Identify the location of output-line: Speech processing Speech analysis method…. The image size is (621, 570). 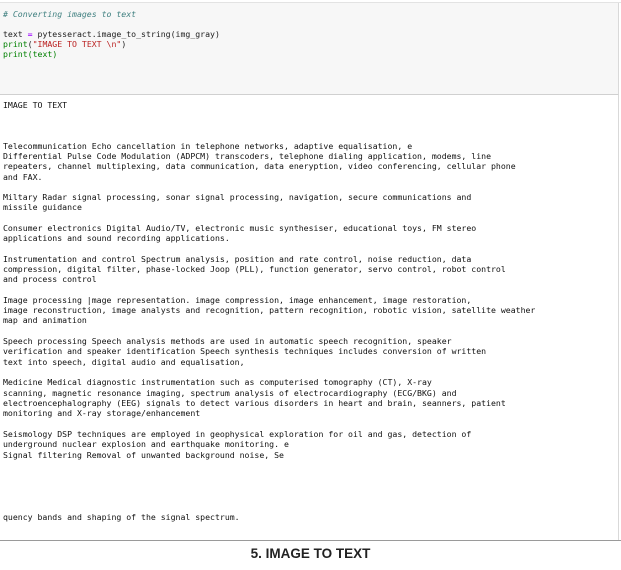
(227, 341).